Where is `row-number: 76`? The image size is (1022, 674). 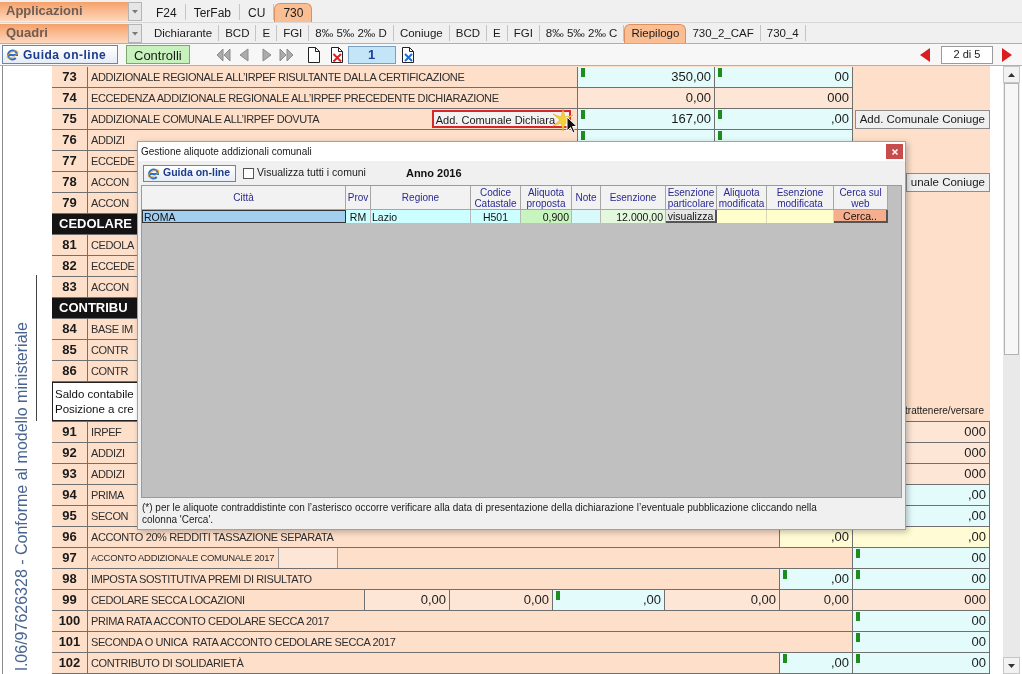 row-number: 76 is located at coordinates (69, 140).